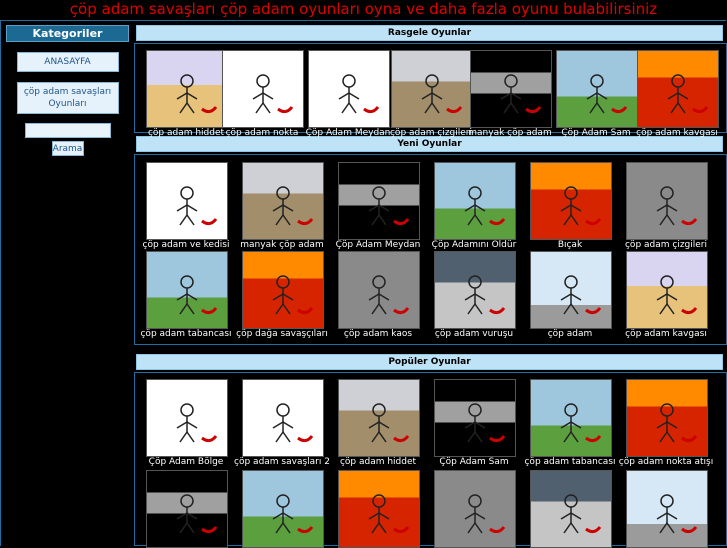  I want to click on game-caption: çöp adam vuruşu, so click(474, 334).